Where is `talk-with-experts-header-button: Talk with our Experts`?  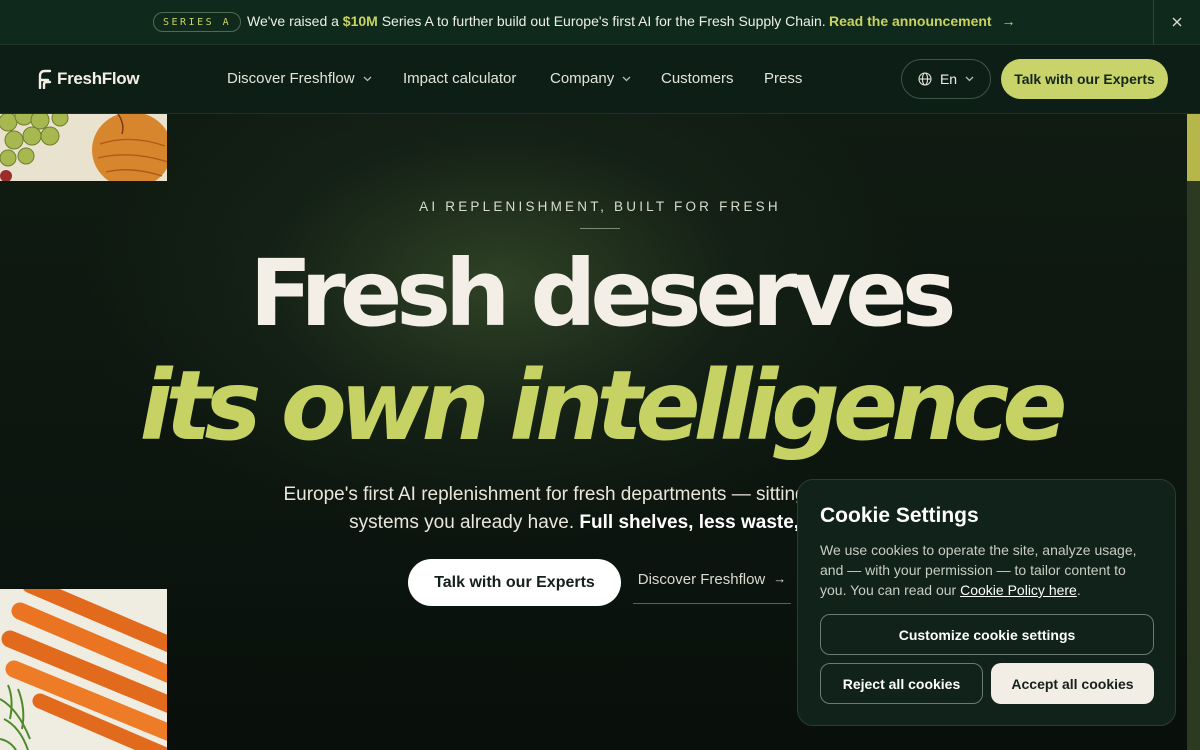
talk-with-experts-header-button: Talk with our Experts is located at coordinates (1084, 79).